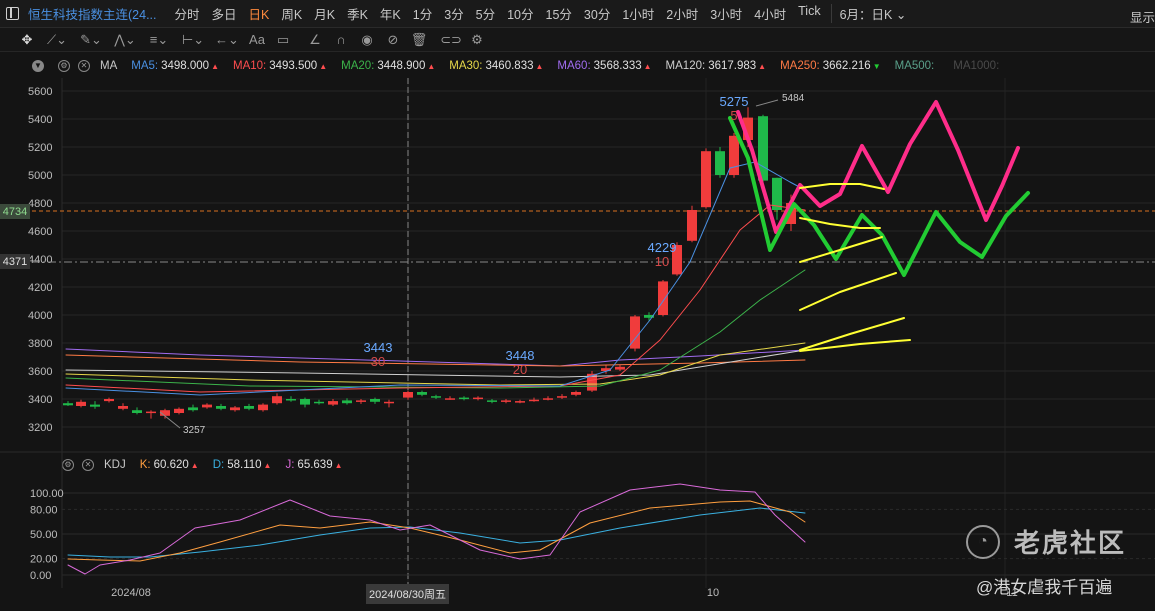 This screenshot has width=1155, height=611. I want to click on price-tick-label: 3600, so click(40, 372).